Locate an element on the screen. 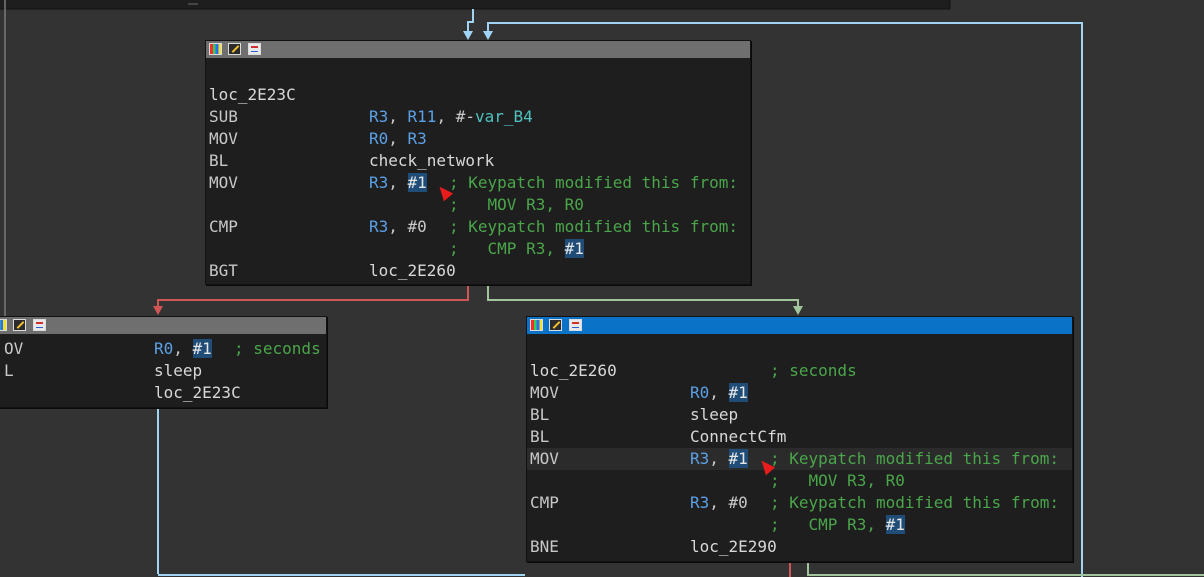  instruction-row: OV R0, #1 ; seconds is located at coordinates (165, 349).